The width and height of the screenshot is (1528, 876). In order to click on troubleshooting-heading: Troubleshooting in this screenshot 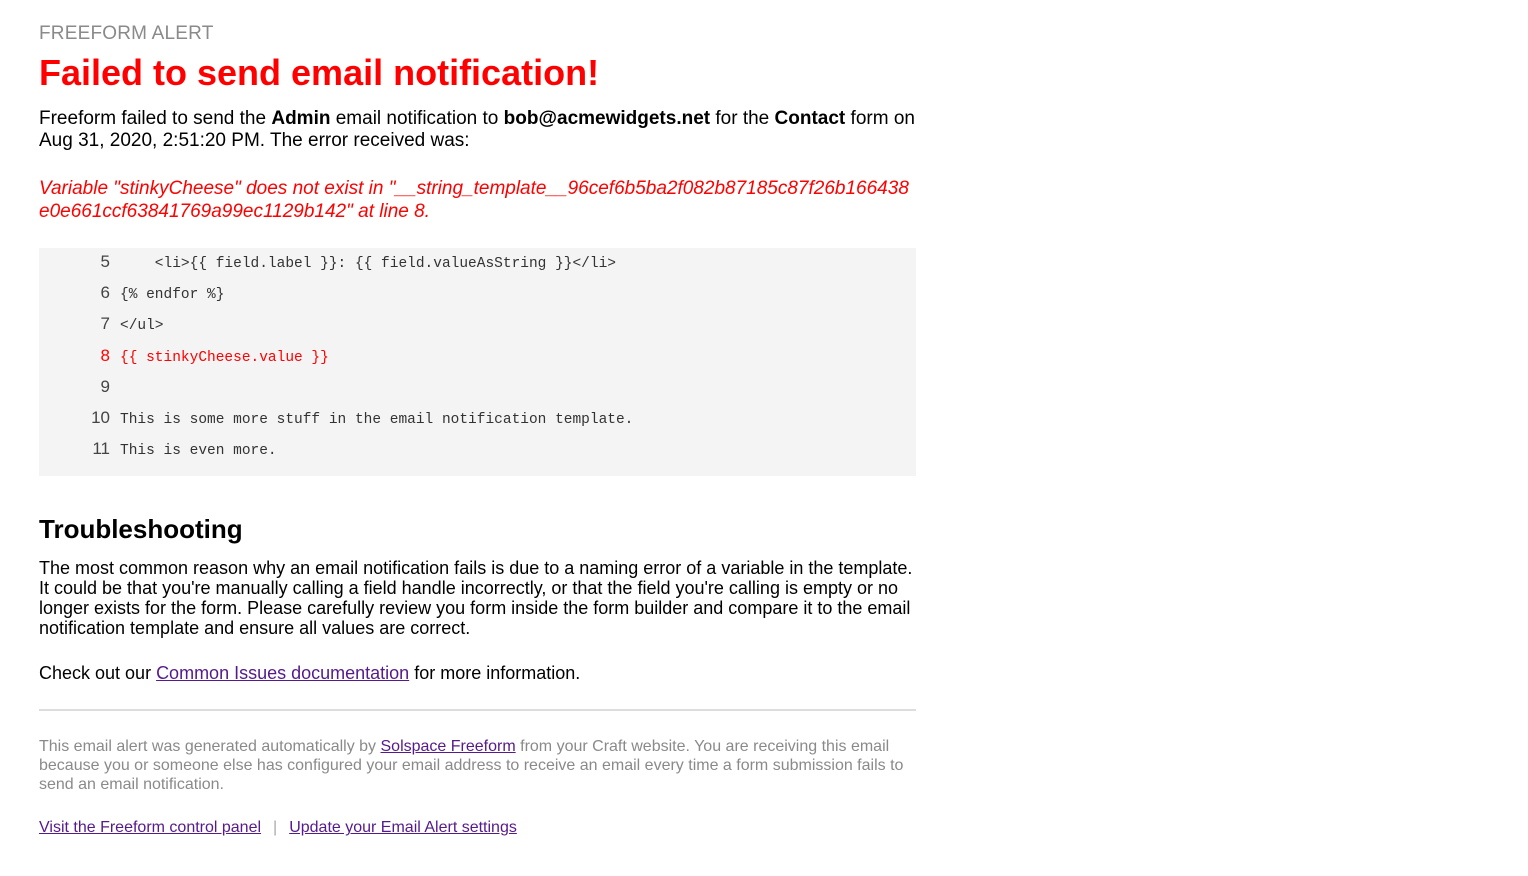, I will do `click(141, 529)`.